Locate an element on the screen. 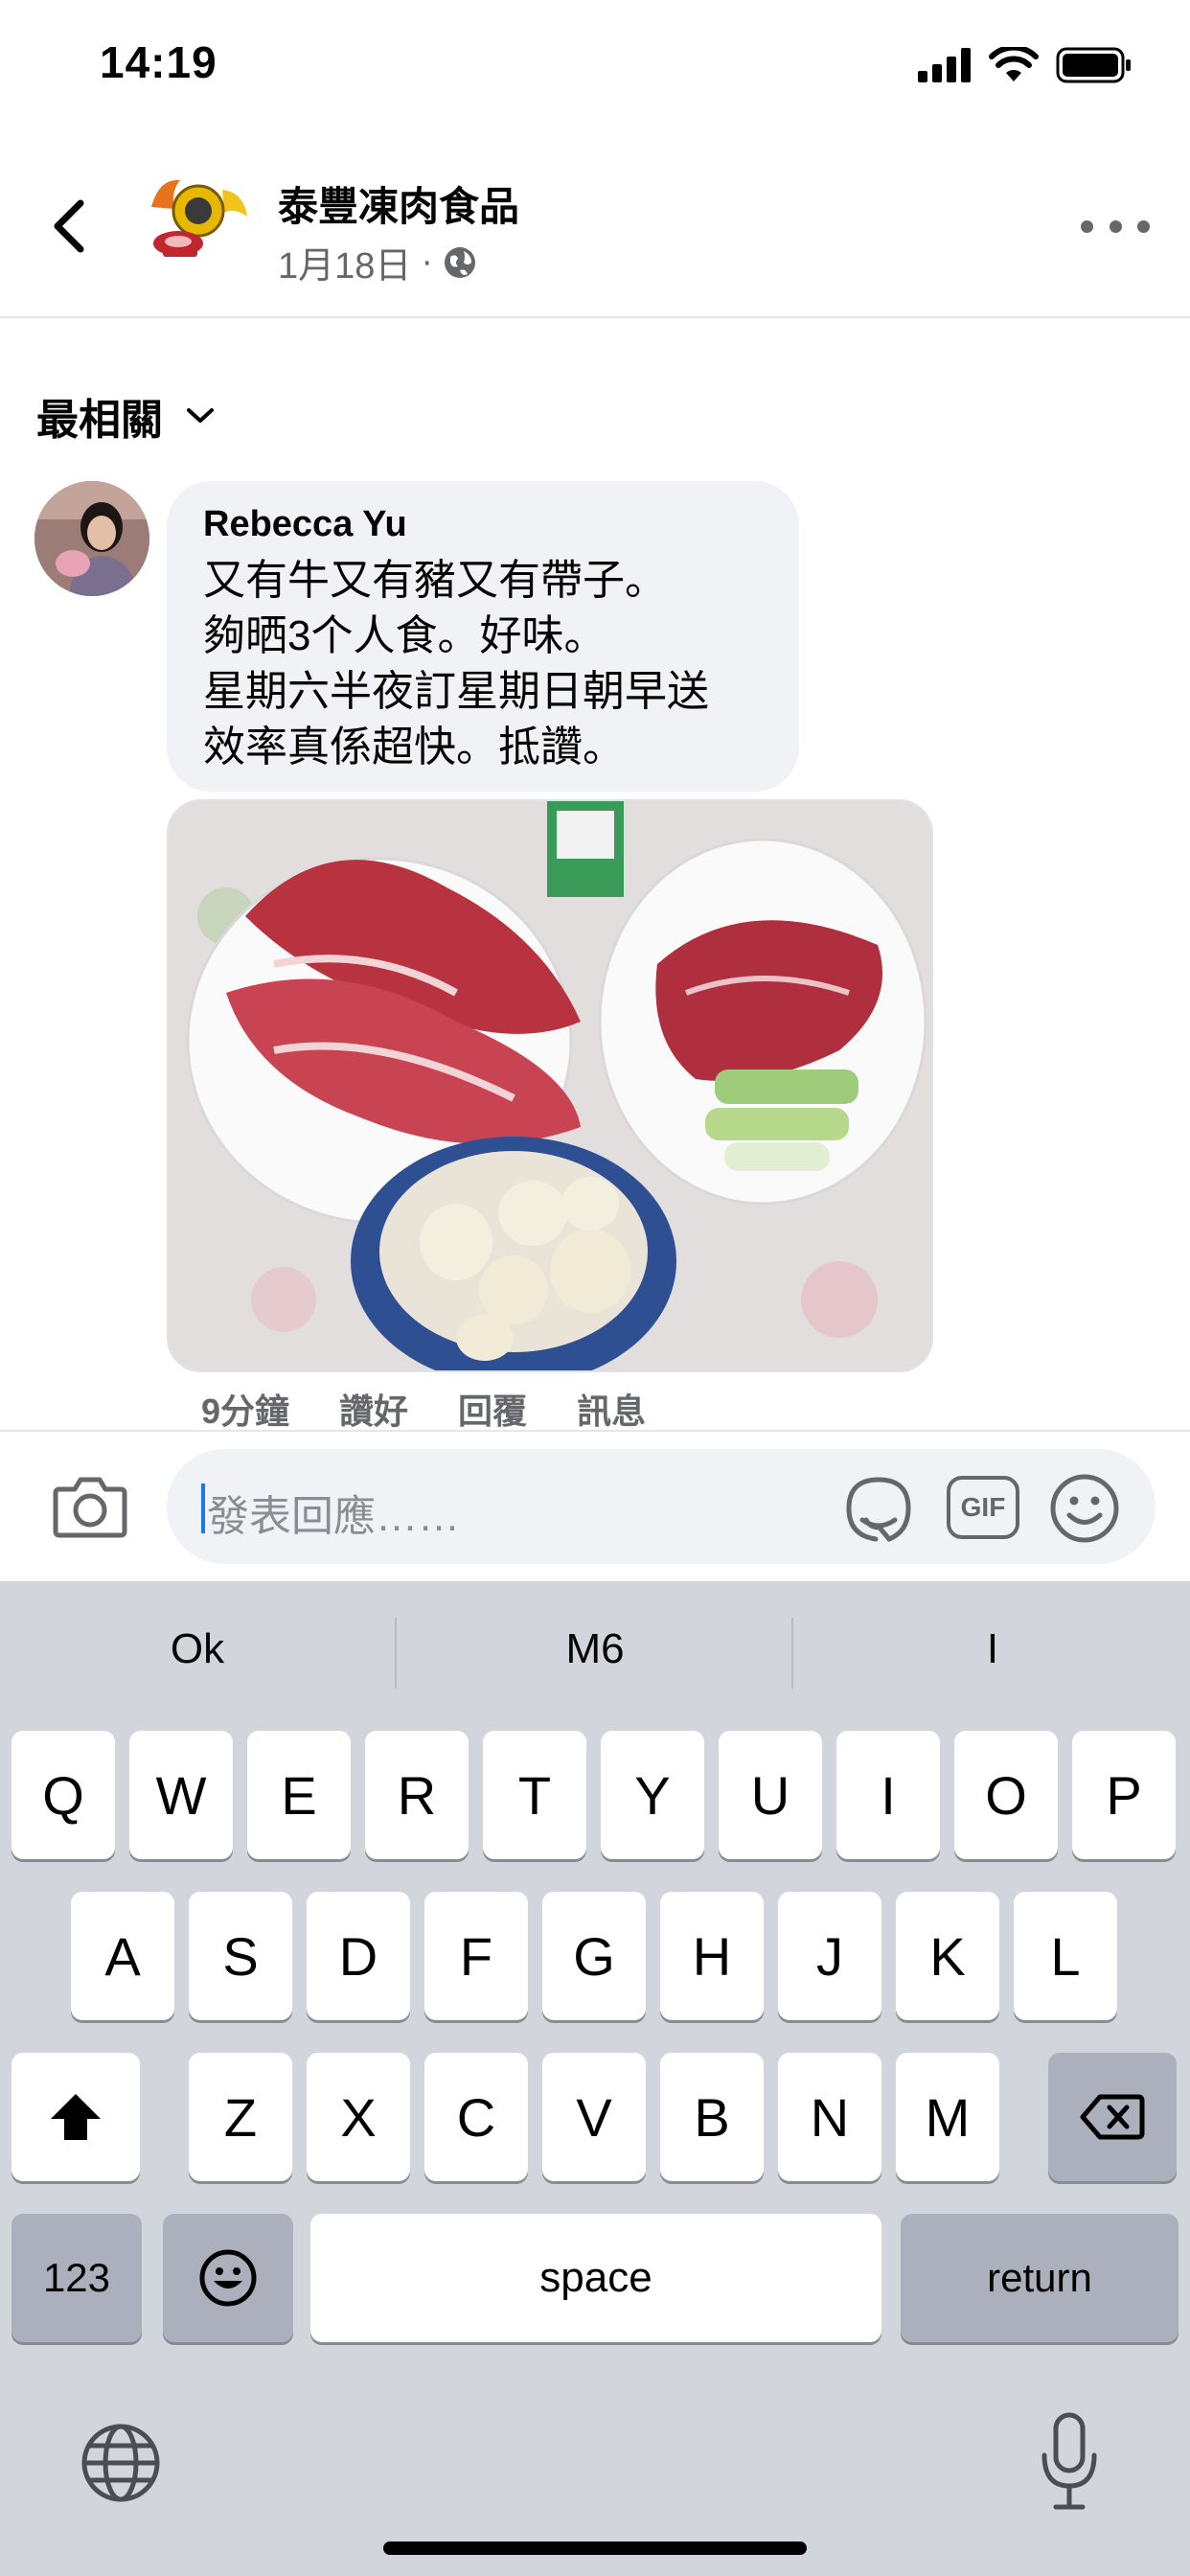 This screenshot has width=1190, height=2576. key-n: N is located at coordinates (829, 2117).